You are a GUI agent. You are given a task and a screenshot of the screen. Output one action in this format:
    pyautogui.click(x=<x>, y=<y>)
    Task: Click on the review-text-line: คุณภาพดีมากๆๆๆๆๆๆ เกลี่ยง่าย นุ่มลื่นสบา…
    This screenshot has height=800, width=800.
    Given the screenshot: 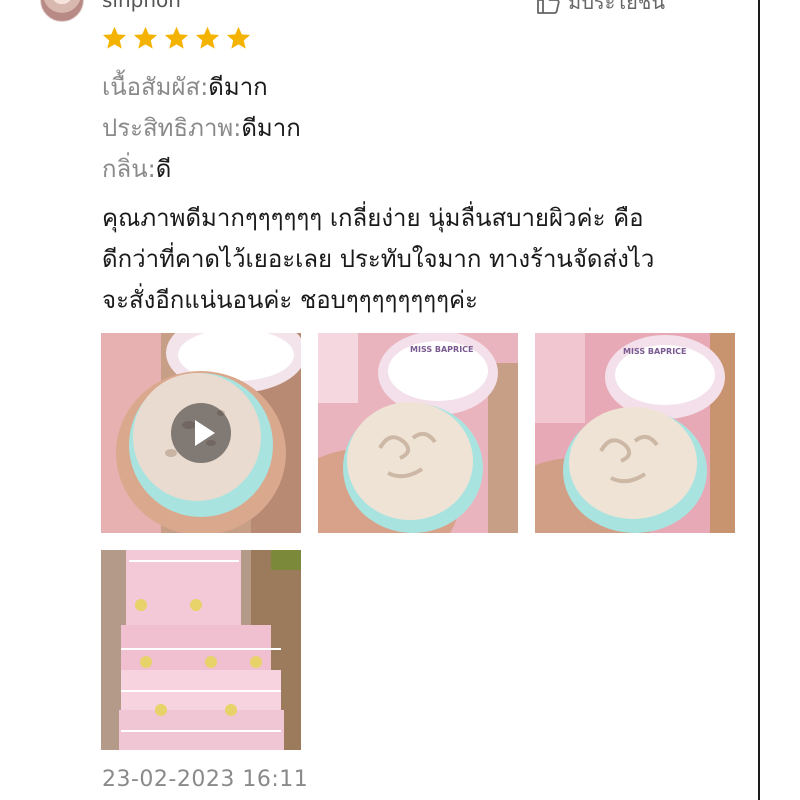 What is the action you would take?
    pyautogui.click(x=373, y=218)
    